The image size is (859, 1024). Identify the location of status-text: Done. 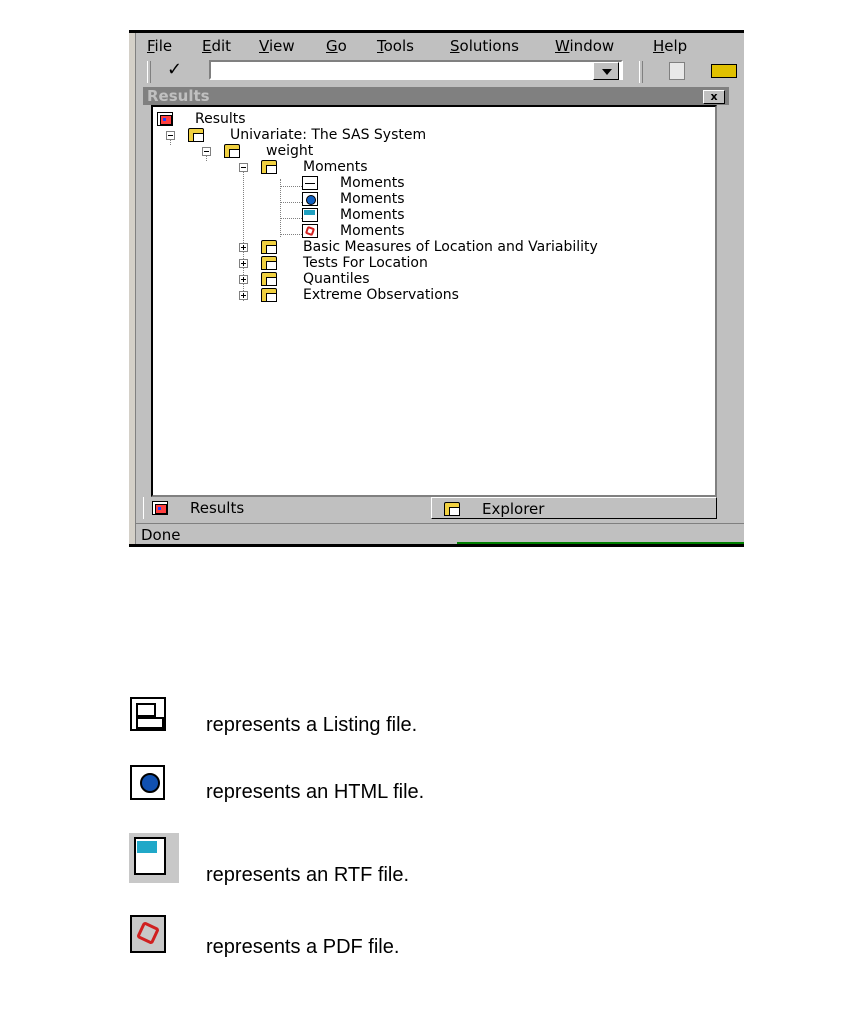
(161, 535).